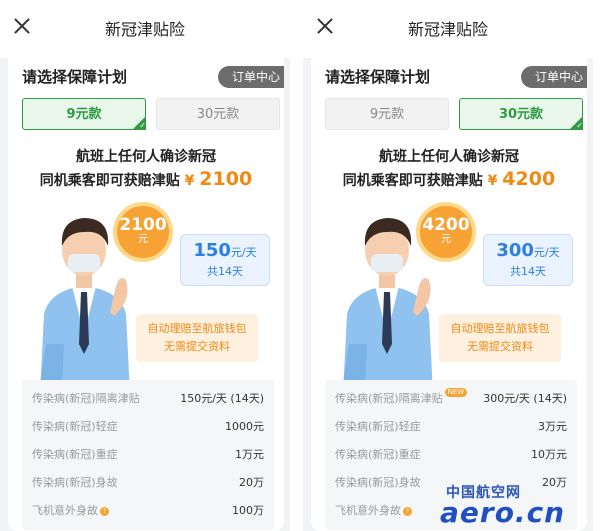  I want to click on coin-value: 2100, so click(143, 225).